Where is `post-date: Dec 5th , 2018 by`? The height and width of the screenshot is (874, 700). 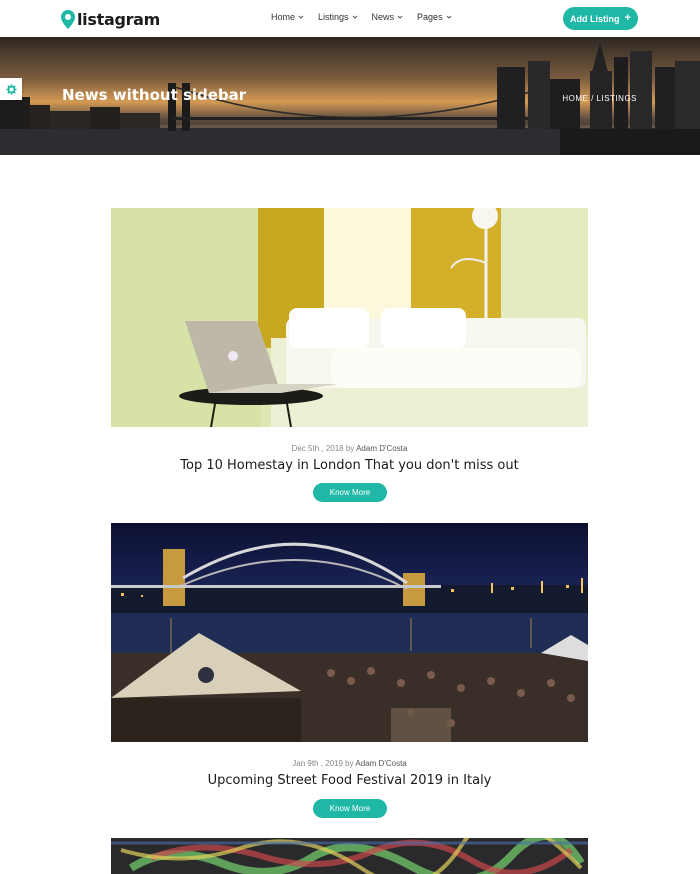 post-date: Dec 5th , 2018 by is located at coordinates (323, 448).